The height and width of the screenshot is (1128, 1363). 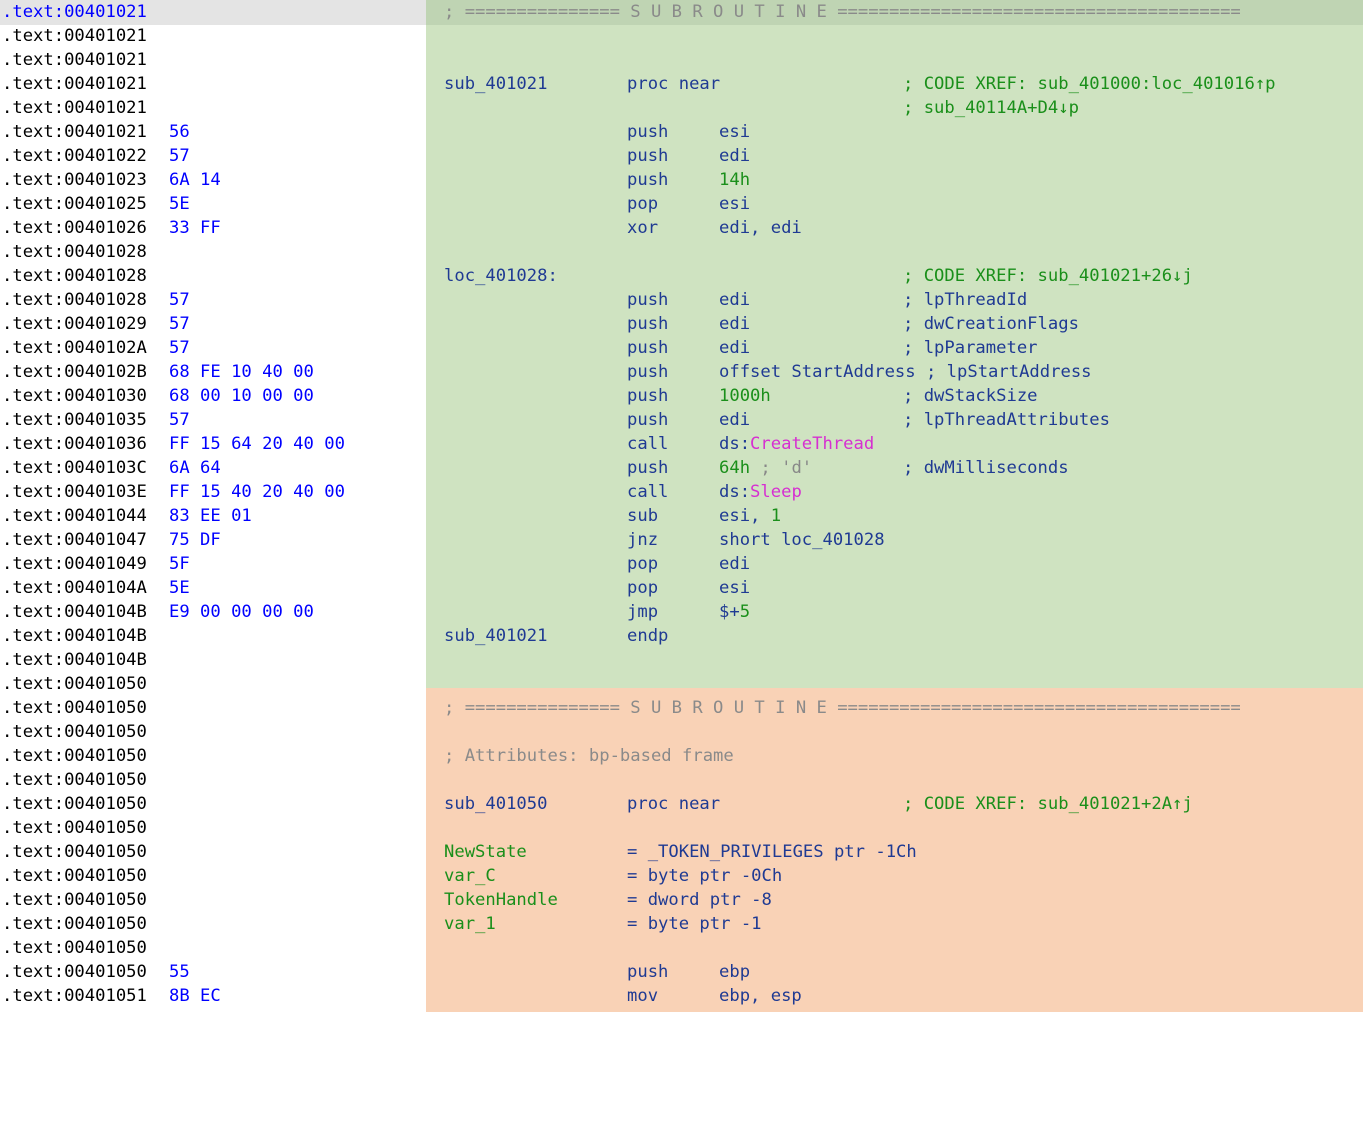 What do you see at coordinates (642, 228) in the screenshot?
I see `mnemonic: xor` at bounding box center [642, 228].